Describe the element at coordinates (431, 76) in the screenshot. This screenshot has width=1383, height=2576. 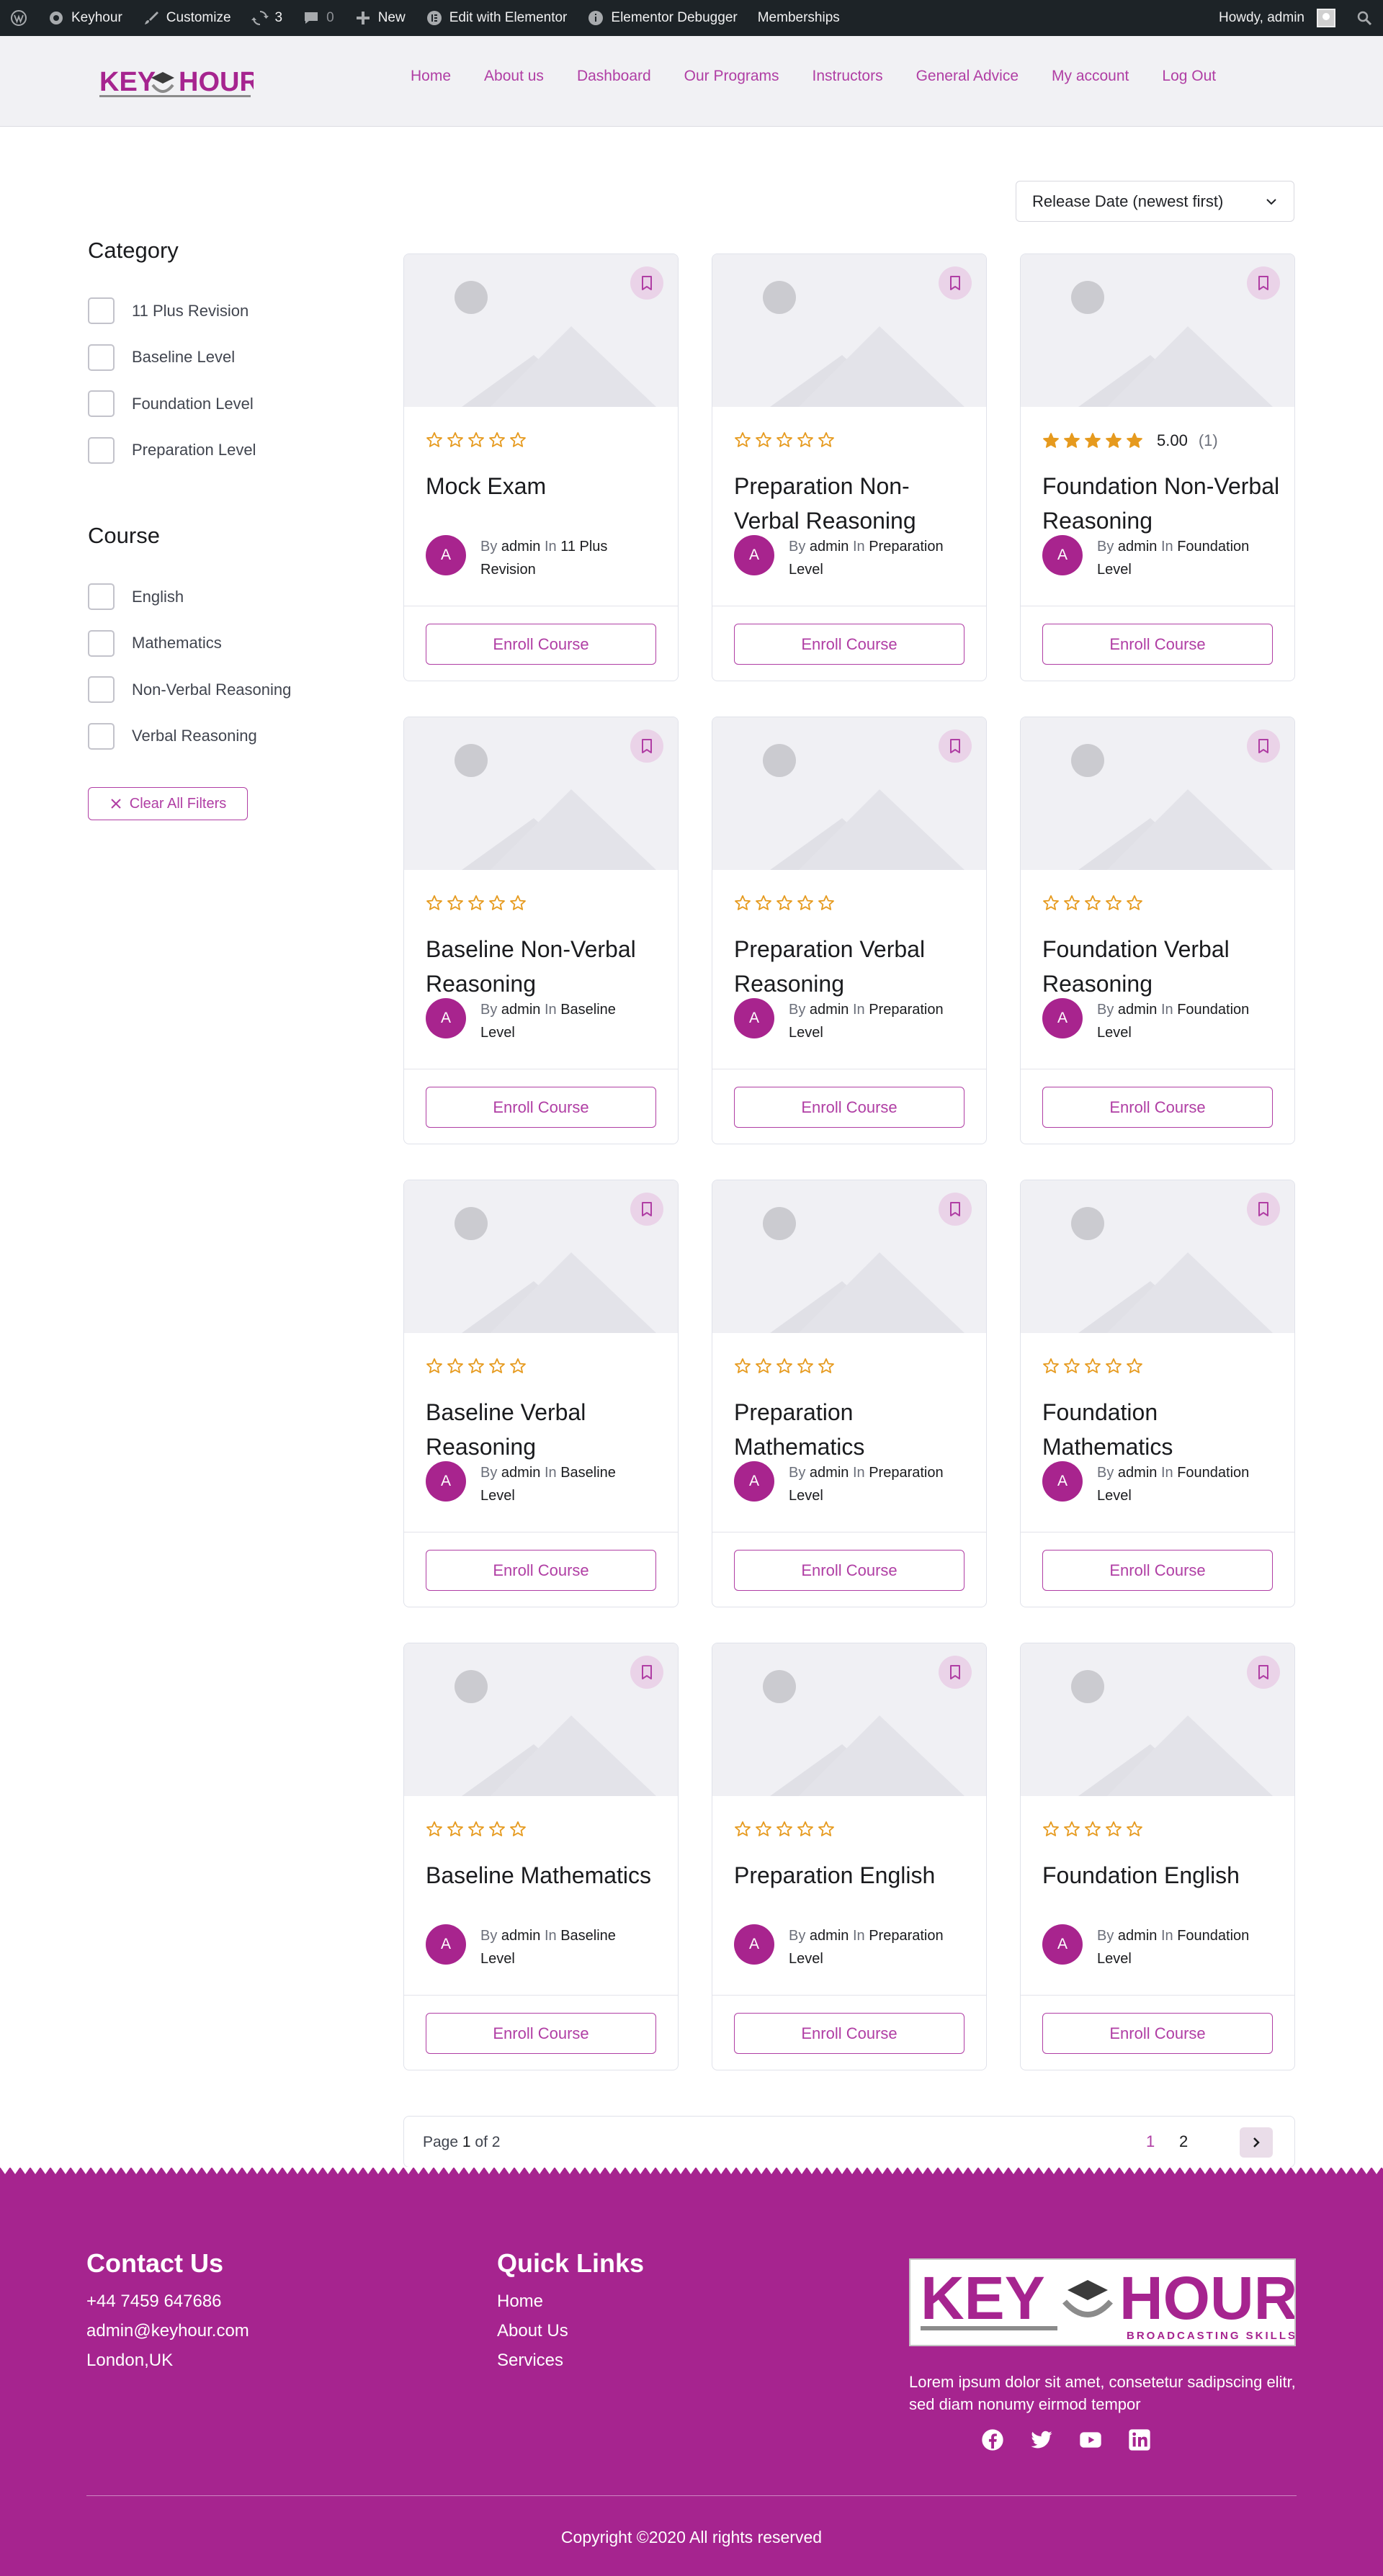
I see `nav-link-home: Home` at that location.